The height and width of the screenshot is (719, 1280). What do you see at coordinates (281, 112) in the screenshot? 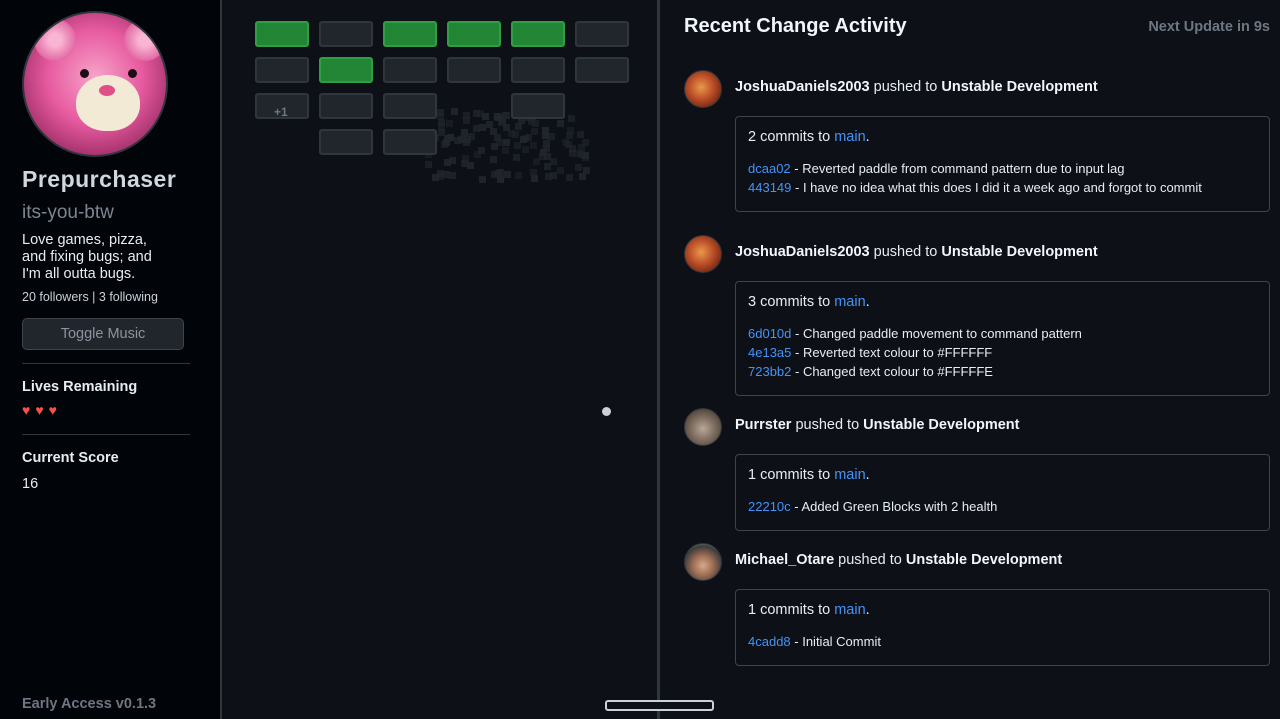
I see `score-popup: +1` at bounding box center [281, 112].